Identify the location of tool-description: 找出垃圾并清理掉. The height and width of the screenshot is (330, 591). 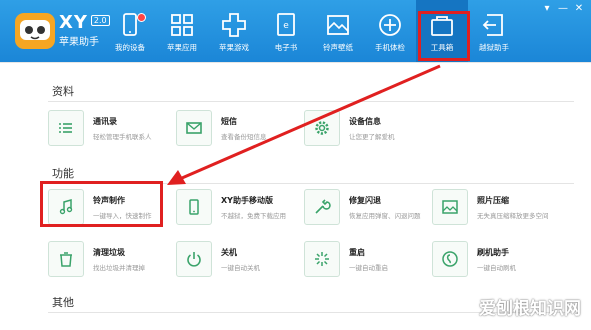
(119, 267).